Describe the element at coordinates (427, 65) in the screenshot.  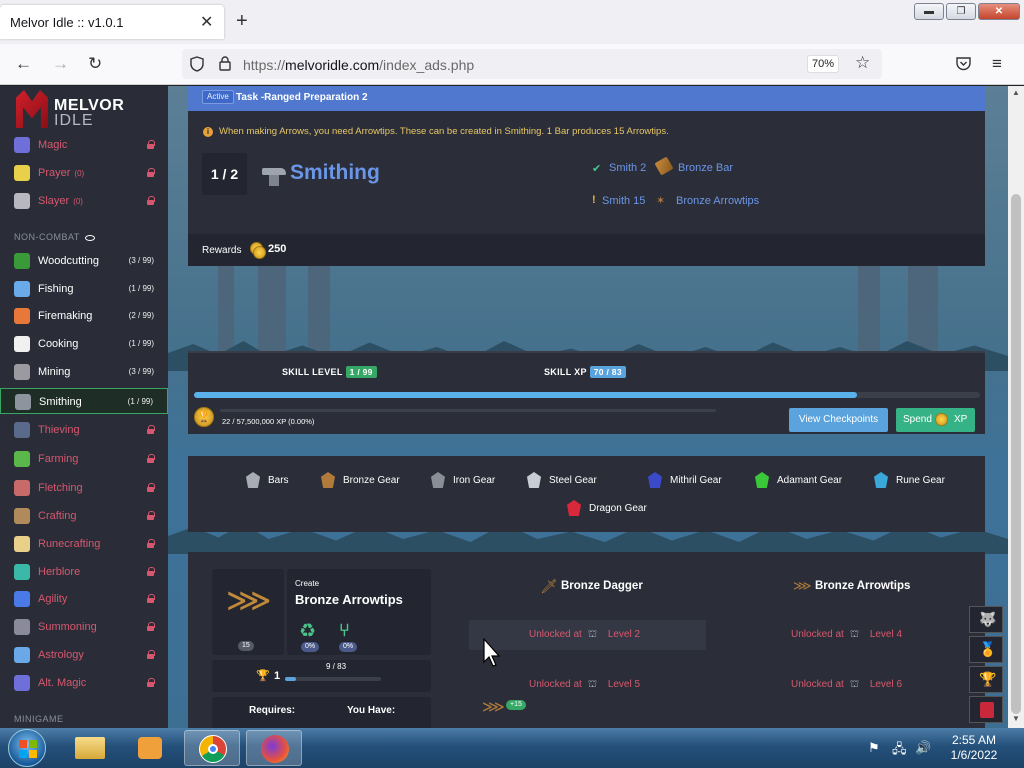
I see `url-path: /index_ads.php` at that location.